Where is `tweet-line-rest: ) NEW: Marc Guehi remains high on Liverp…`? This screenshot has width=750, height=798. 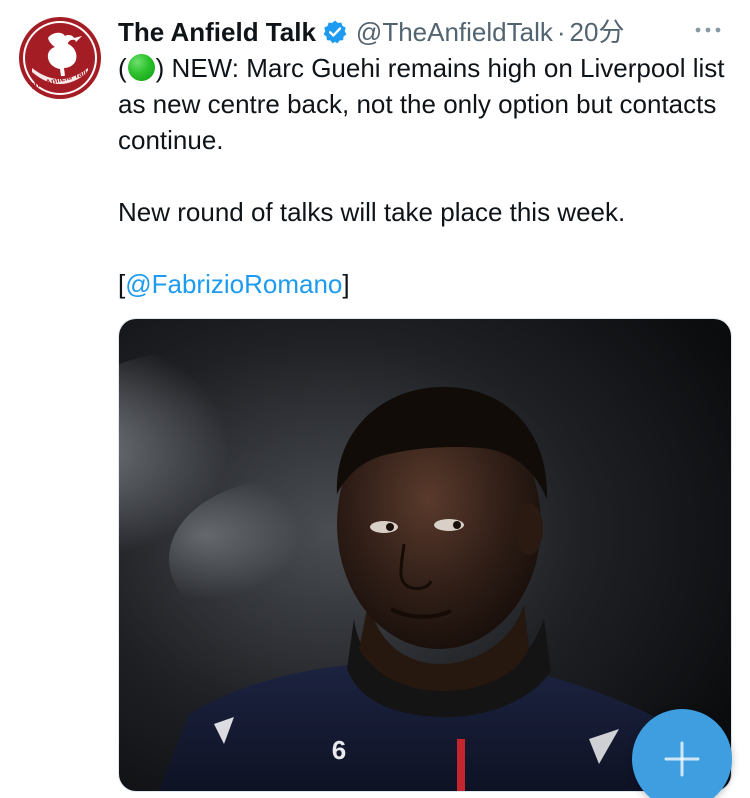
tweet-line-rest: ) NEW: Marc Guehi remains high on Liverp… is located at coordinates (421, 104).